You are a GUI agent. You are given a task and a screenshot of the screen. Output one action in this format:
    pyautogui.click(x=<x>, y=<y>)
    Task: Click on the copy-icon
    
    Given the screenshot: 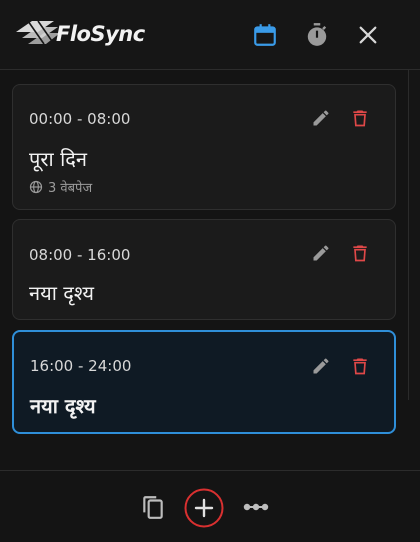 What is the action you would take?
    pyautogui.click(x=153, y=507)
    